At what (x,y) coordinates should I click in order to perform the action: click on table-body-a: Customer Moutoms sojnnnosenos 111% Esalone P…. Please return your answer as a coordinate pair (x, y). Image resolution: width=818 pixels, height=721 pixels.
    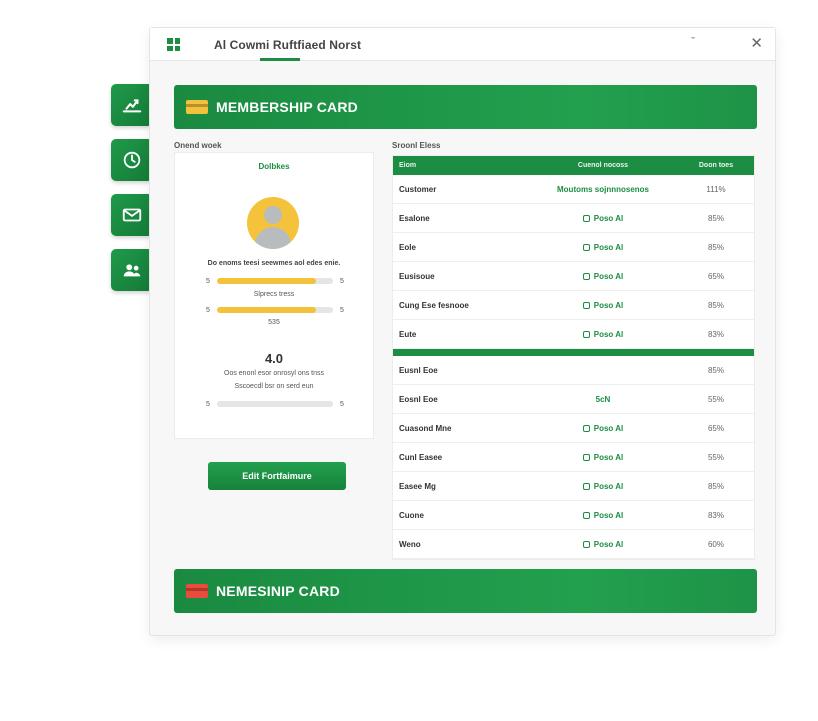
    Looking at the image, I should click on (573, 262).